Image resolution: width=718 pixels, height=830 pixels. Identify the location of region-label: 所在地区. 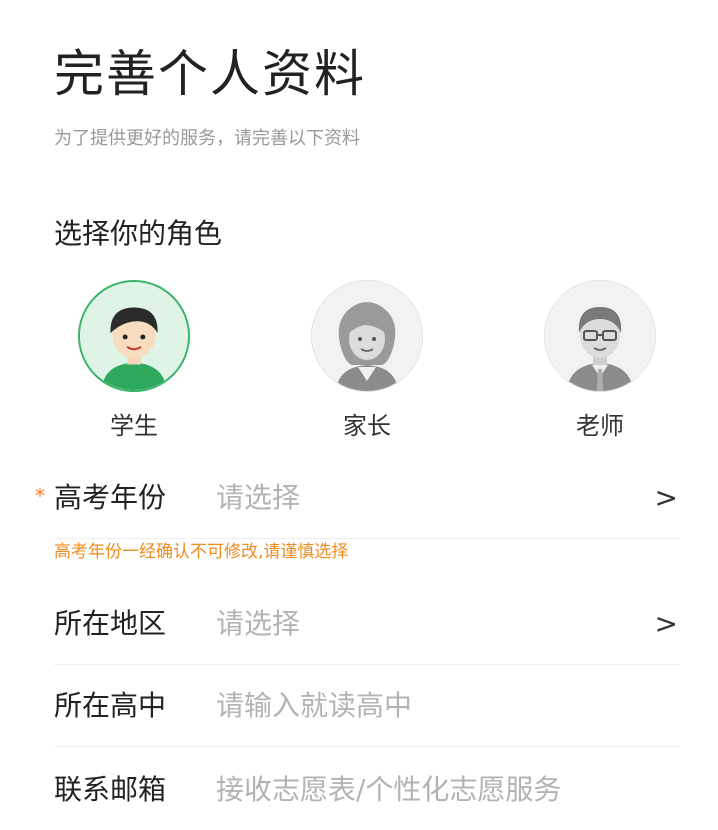
(110, 623).